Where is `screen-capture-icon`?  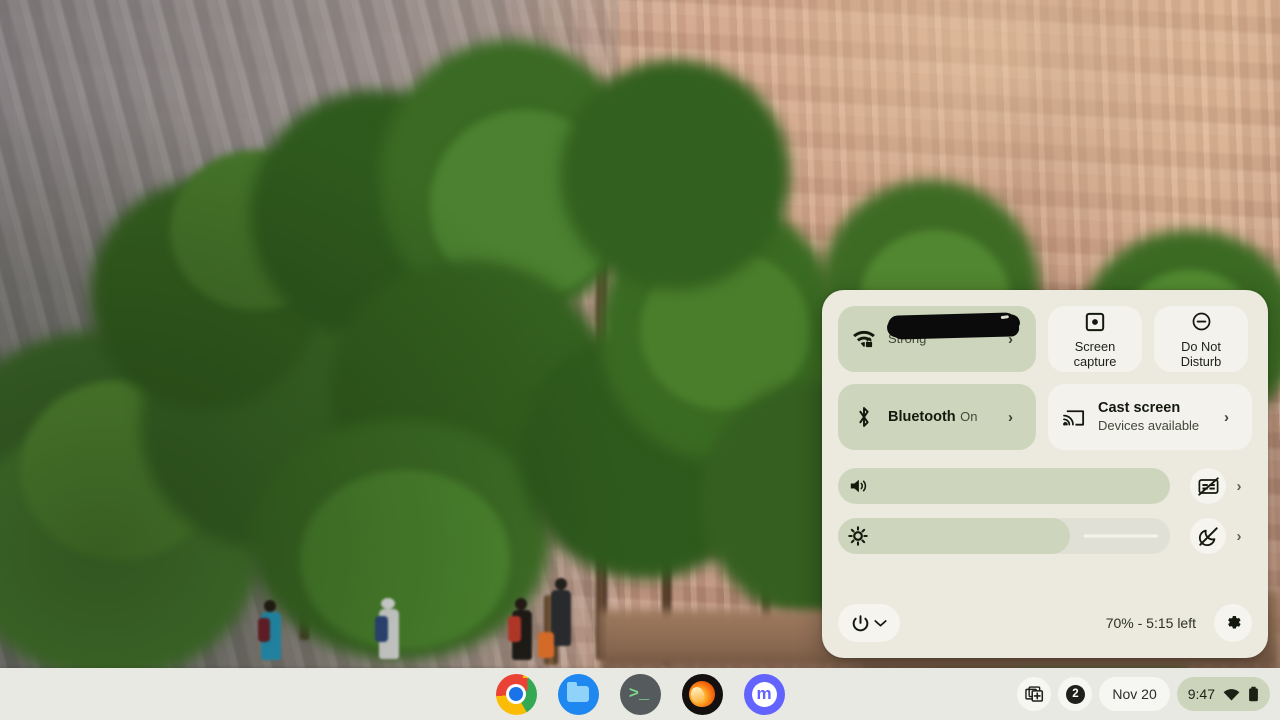
screen-capture-icon is located at coordinates (1095, 322).